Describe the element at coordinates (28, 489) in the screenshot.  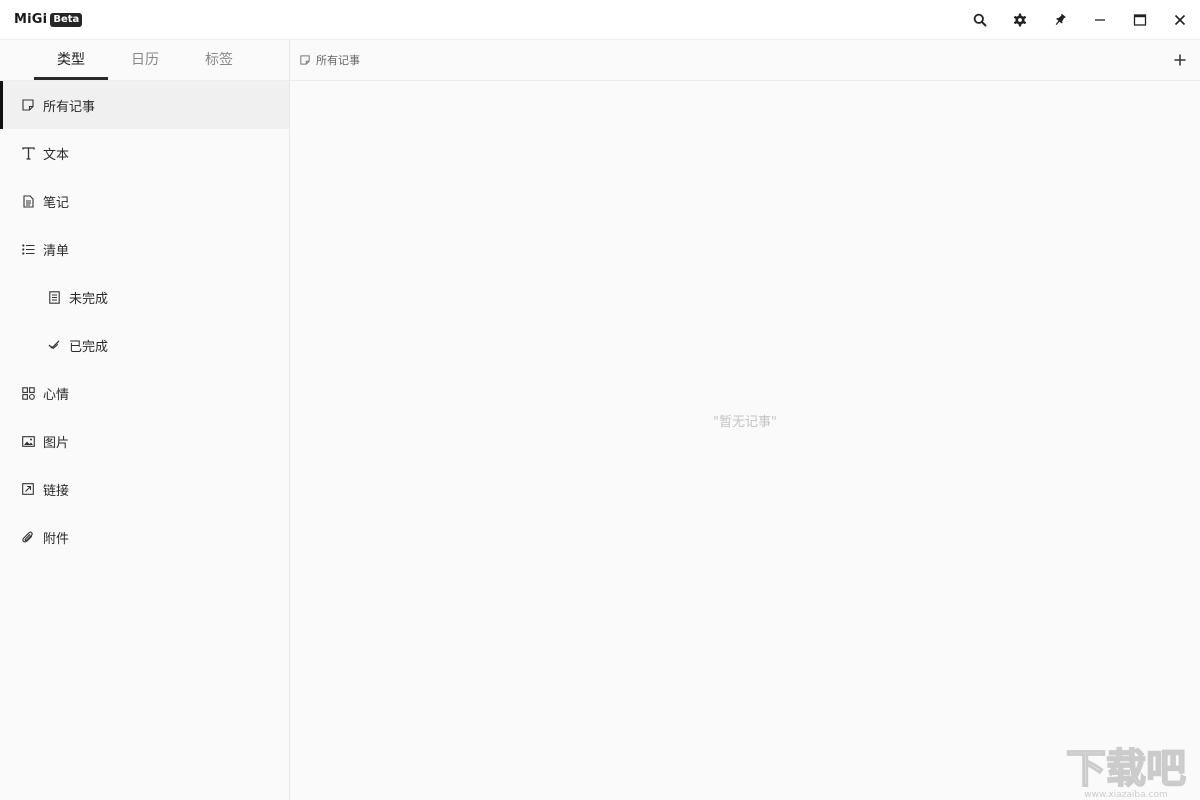
I see `link-icon` at that location.